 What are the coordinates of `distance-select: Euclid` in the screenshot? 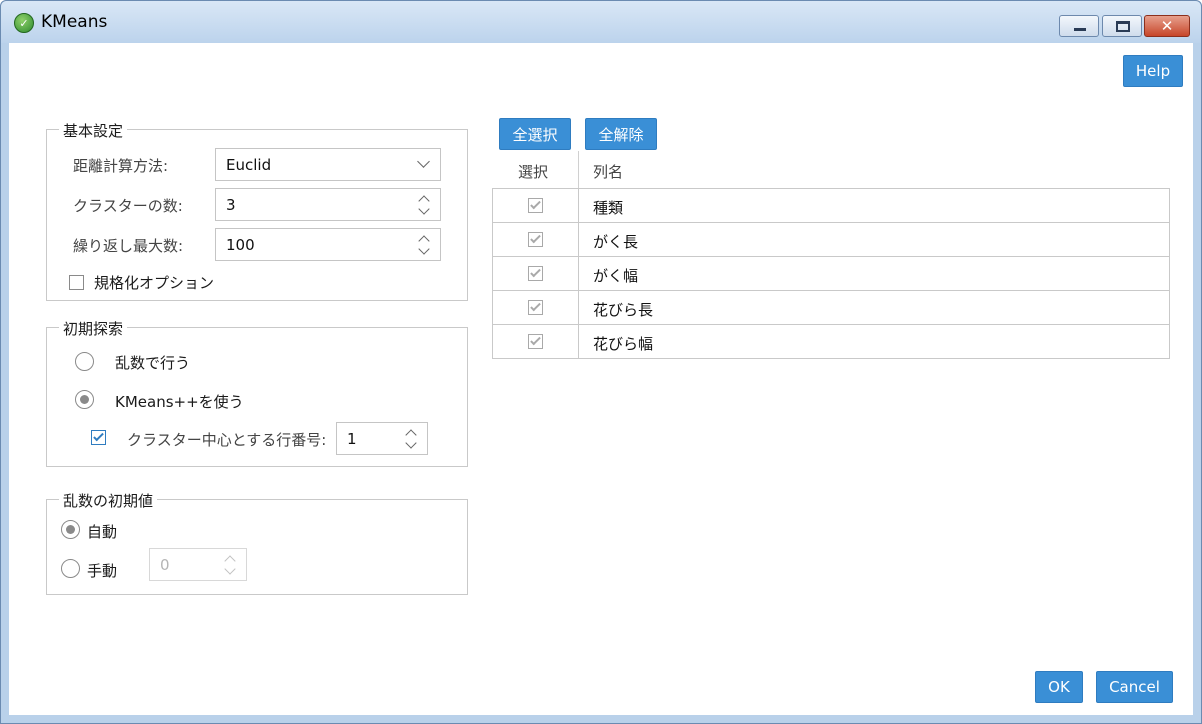 It's located at (328, 164).